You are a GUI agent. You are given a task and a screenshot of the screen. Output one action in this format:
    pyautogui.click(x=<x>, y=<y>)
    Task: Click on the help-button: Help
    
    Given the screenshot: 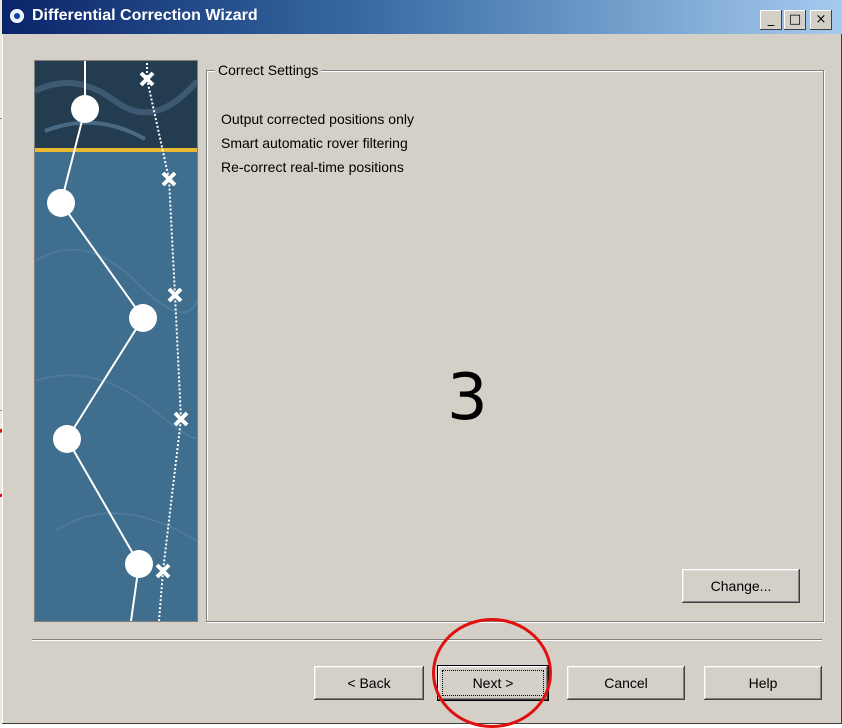 What is the action you would take?
    pyautogui.click(x=763, y=683)
    